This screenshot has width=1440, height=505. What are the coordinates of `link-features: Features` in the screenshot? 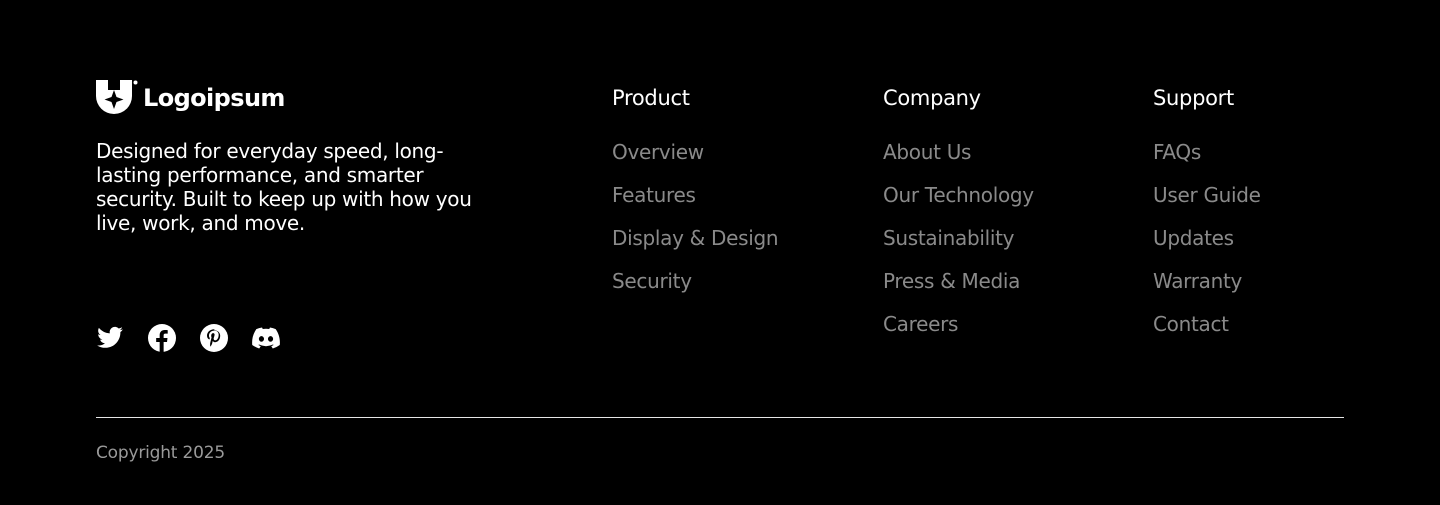 It's located at (654, 195).